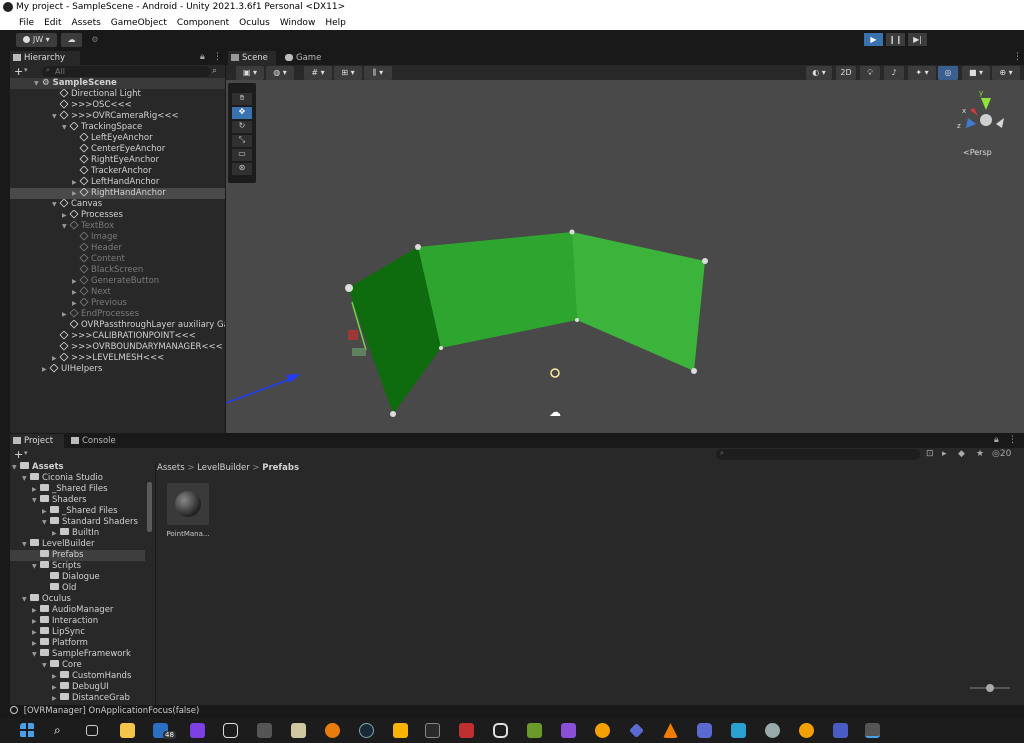 This screenshot has height=743, width=1024. I want to click on hierarchy-item: Directional Light, so click(117, 94).